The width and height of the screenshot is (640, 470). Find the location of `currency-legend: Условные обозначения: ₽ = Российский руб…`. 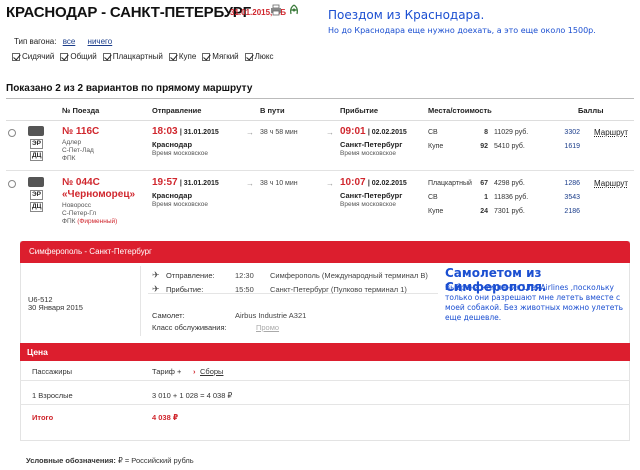

currency-legend: Условные обозначения: ₽ = Российский руб… is located at coordinates (110, 460).